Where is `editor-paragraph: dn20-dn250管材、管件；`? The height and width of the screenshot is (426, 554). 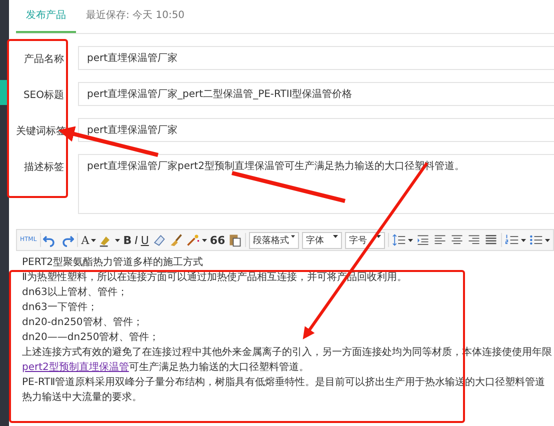 editor-paragraph: dn20-dn250管材、管件； is located at coordinates (83, 323).